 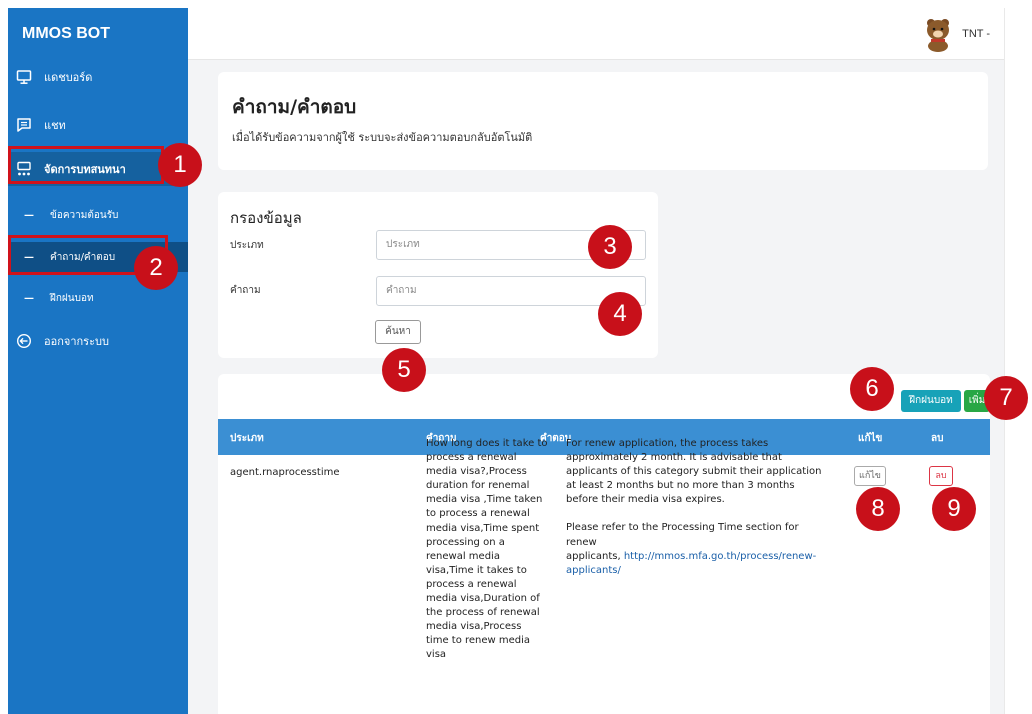 What do you see at coordinates (931, 401) in the screenshot?
I see `train-bot-button: ฝึกฝนบอท` at bounding box center [931, 401].